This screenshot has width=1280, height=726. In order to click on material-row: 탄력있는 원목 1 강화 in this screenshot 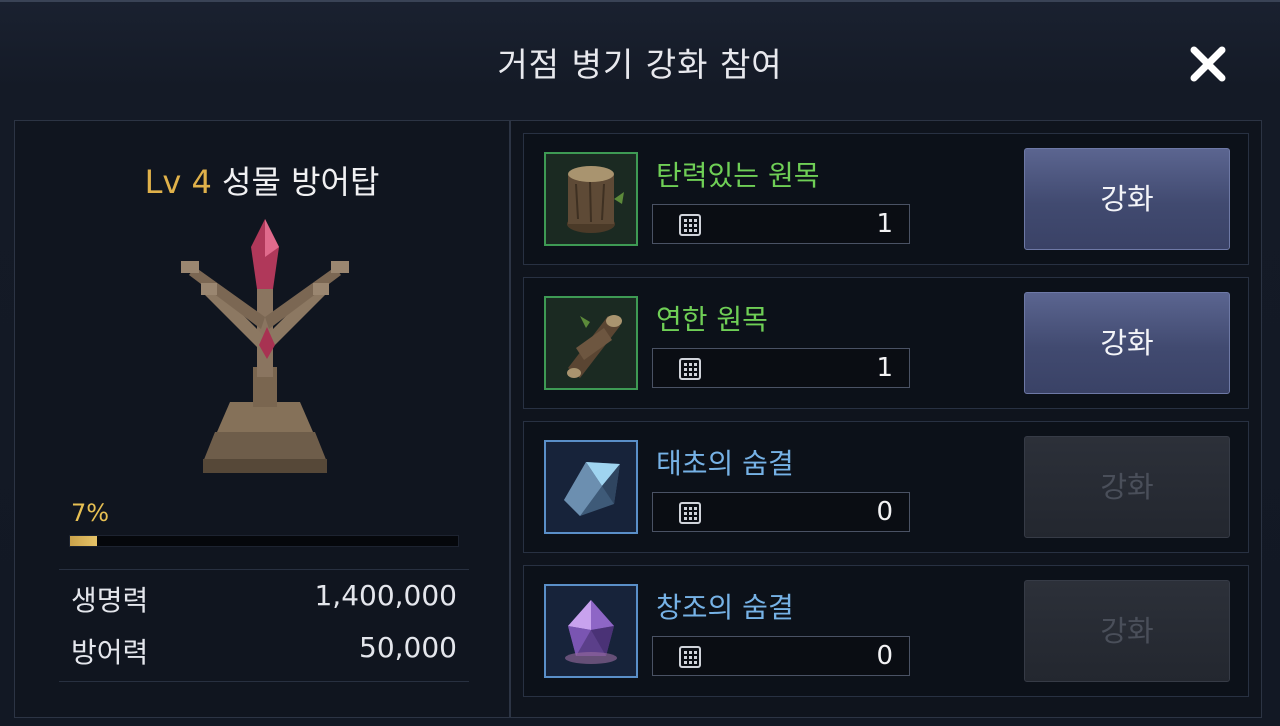, I will do `click(886, 199)`.